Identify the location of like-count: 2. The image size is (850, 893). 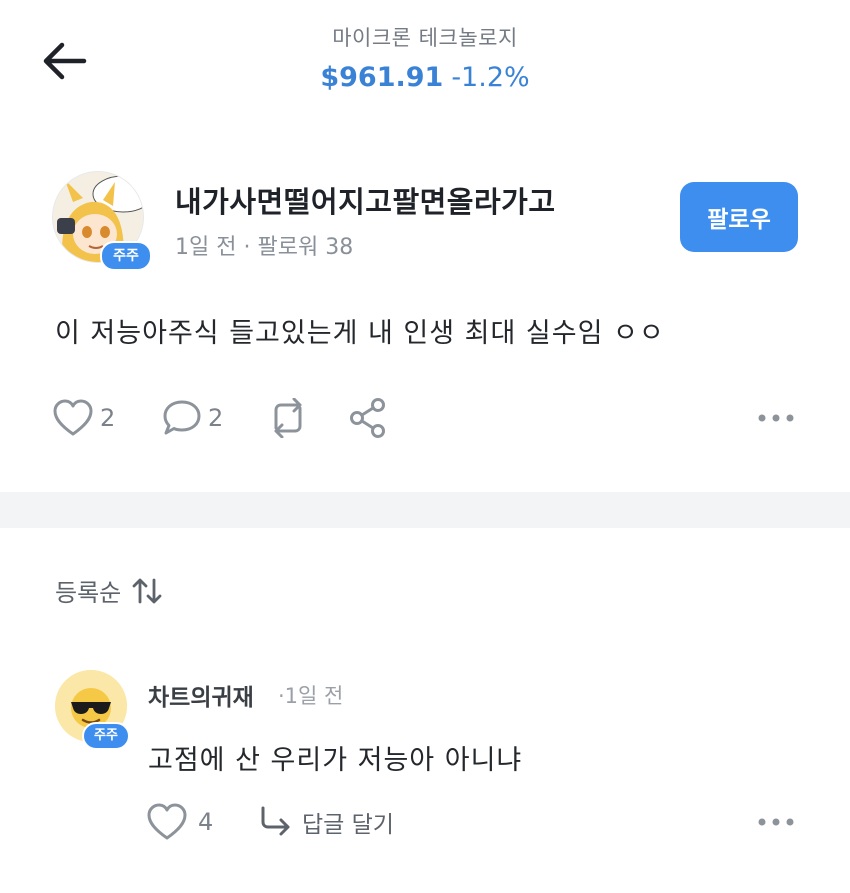
(108, 418).